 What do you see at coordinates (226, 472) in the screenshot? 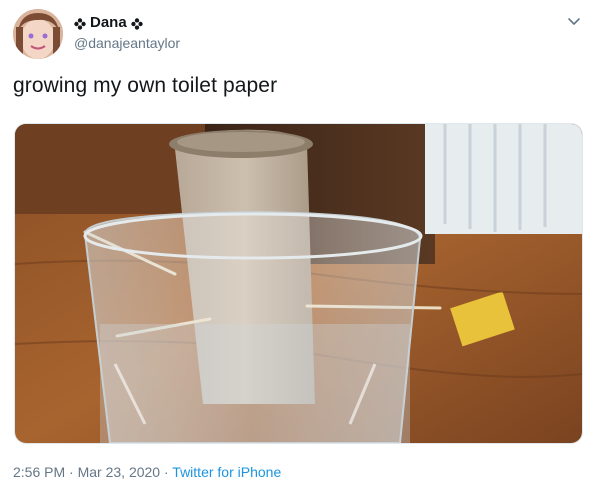
I see `tweet-source-link: Twitter for iPhone` at bounding box center [226, 472].